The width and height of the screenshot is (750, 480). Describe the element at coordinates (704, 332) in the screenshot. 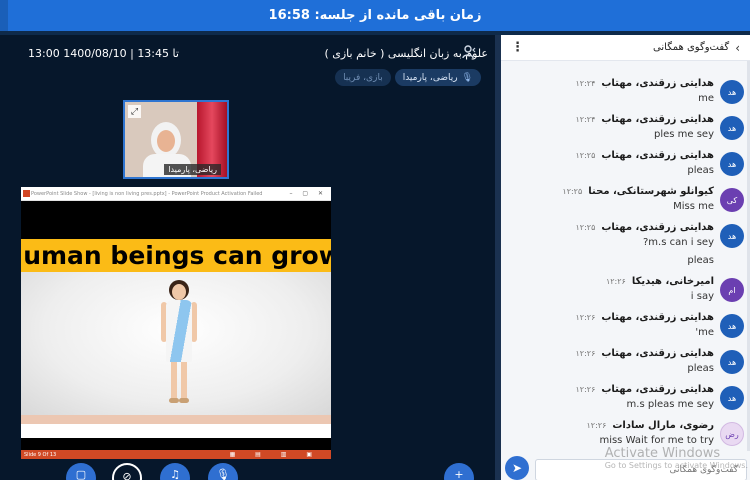

I see `chat-message-text: 'me` at that location.